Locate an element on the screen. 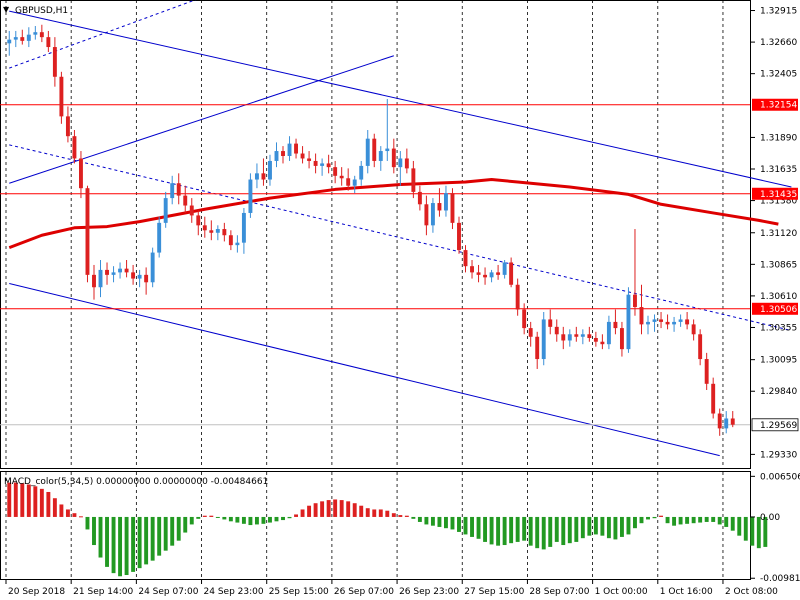 The height and width of the screenshot is (600, 800). x-tick-label: 28 Sep 07:00 is located at coordinates (559, 592).